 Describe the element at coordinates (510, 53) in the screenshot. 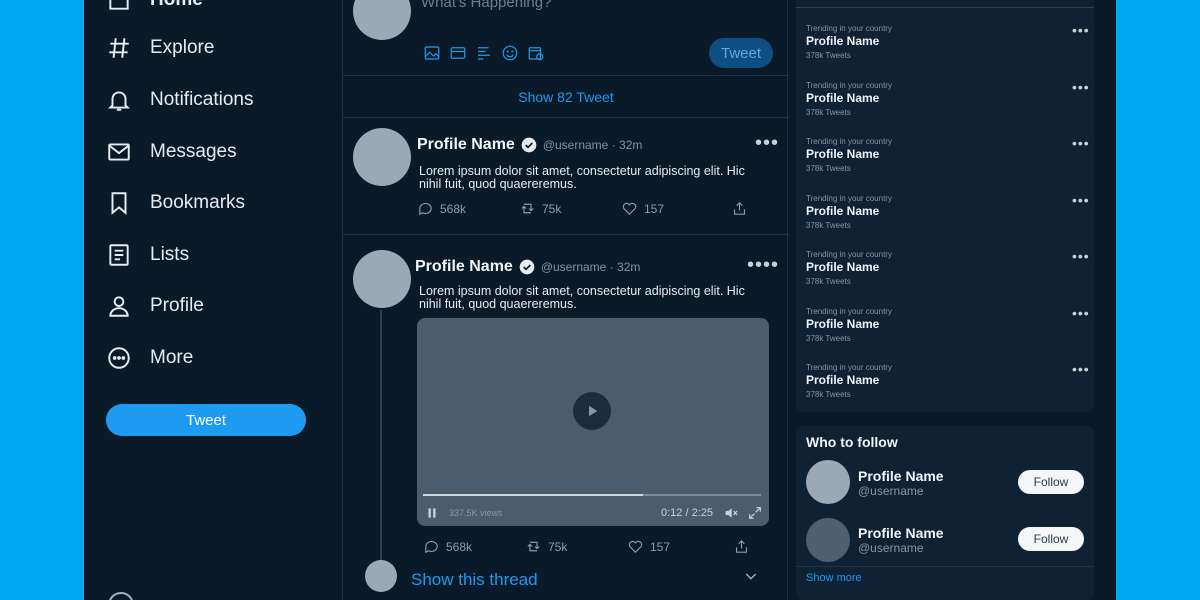

I see `emoji-icon` at that location.